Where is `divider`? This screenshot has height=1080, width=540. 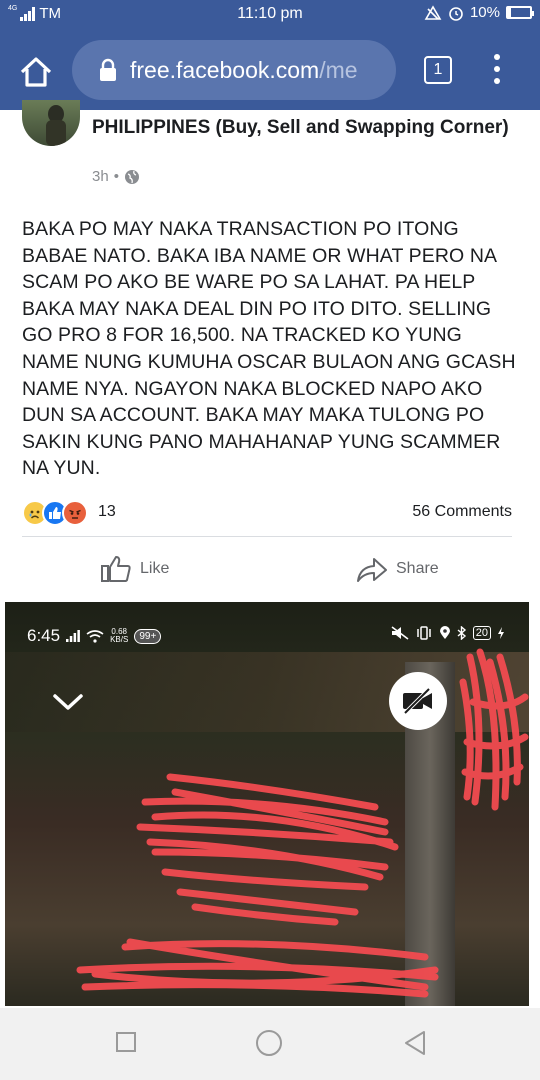 divider is located at coordinates (267, 536).